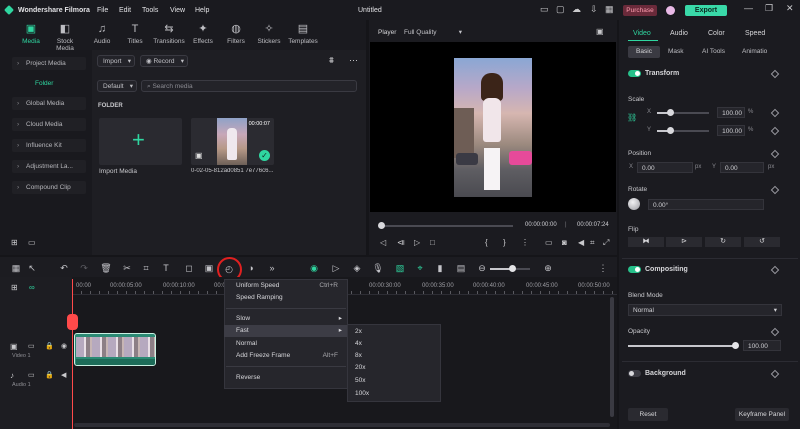 The height and width of the screenshot is (429, 800). What do you see at coordinates (461, 268) in the screenshot?
I see `subtitle-icon: ▤` at bounding box center [461, 268].